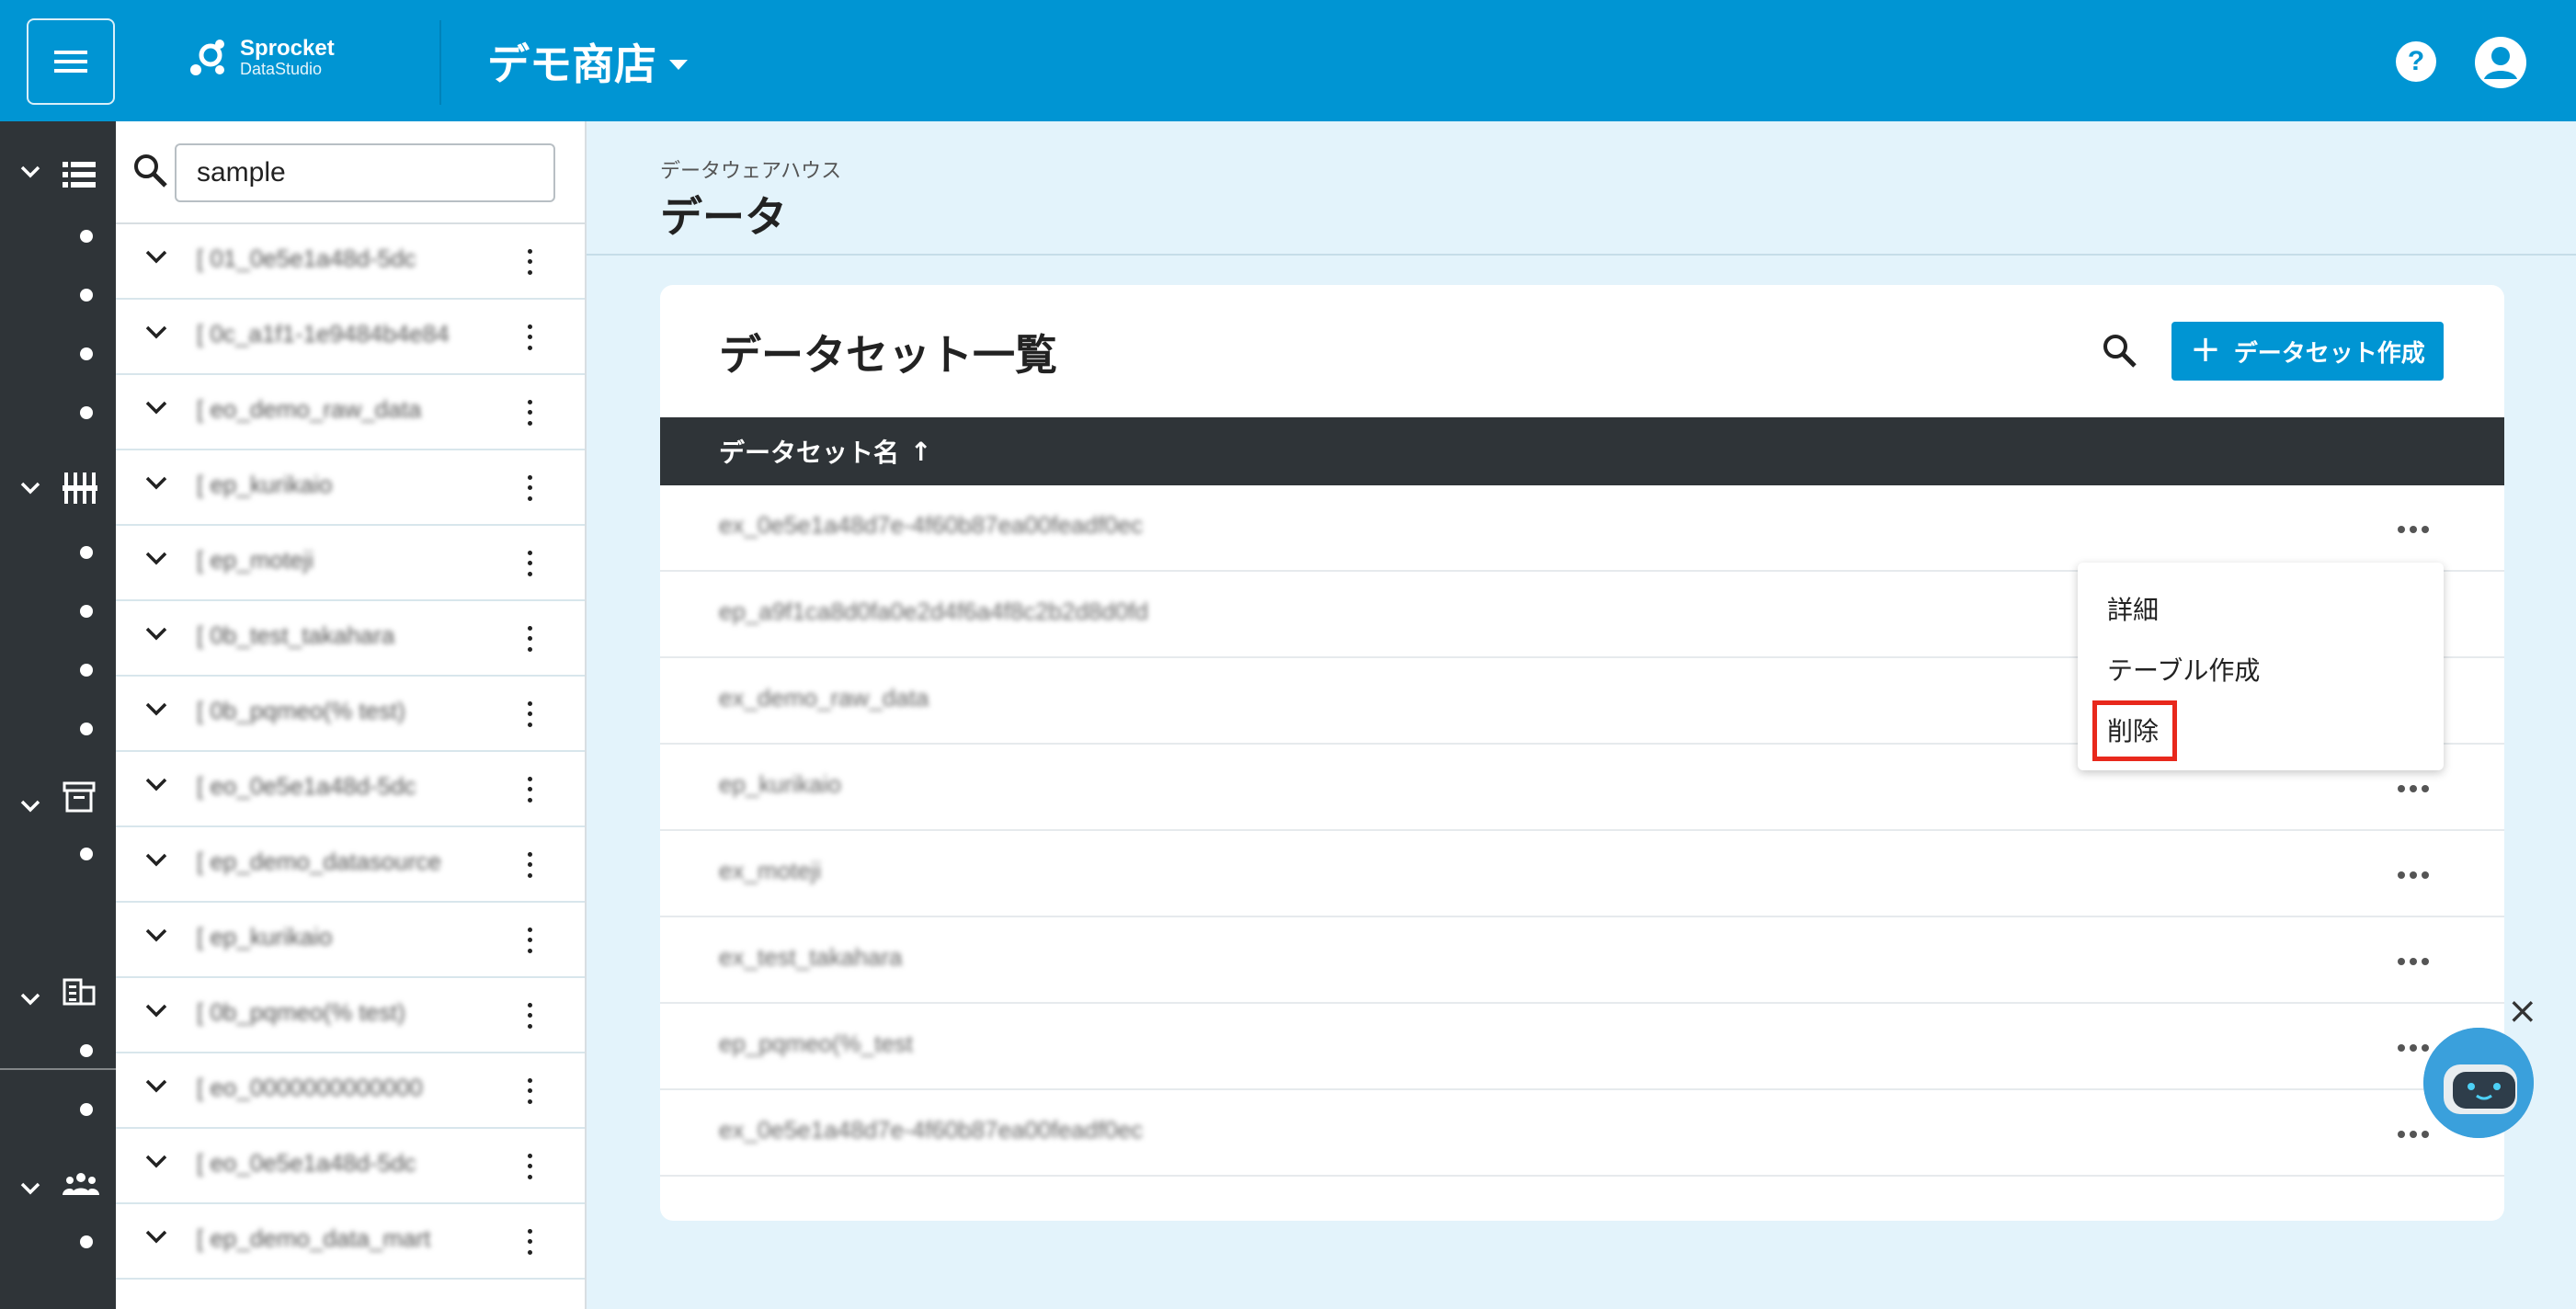 The height and width of the screenshot is (1309, 2576). What do you see at coordinates (1582, 874) in the screenshot?
I see `table-row: ex_moteji` at bounding box center [1582, 874].